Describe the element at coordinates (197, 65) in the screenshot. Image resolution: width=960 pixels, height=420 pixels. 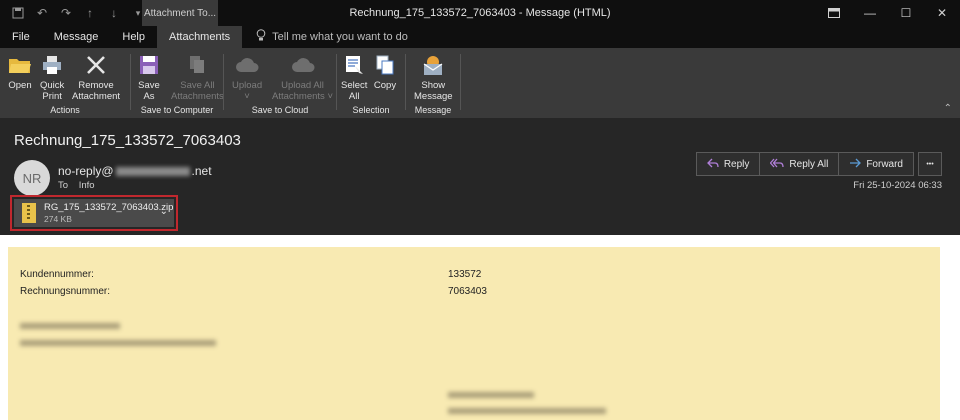
I see `save-all-icon` at that location.